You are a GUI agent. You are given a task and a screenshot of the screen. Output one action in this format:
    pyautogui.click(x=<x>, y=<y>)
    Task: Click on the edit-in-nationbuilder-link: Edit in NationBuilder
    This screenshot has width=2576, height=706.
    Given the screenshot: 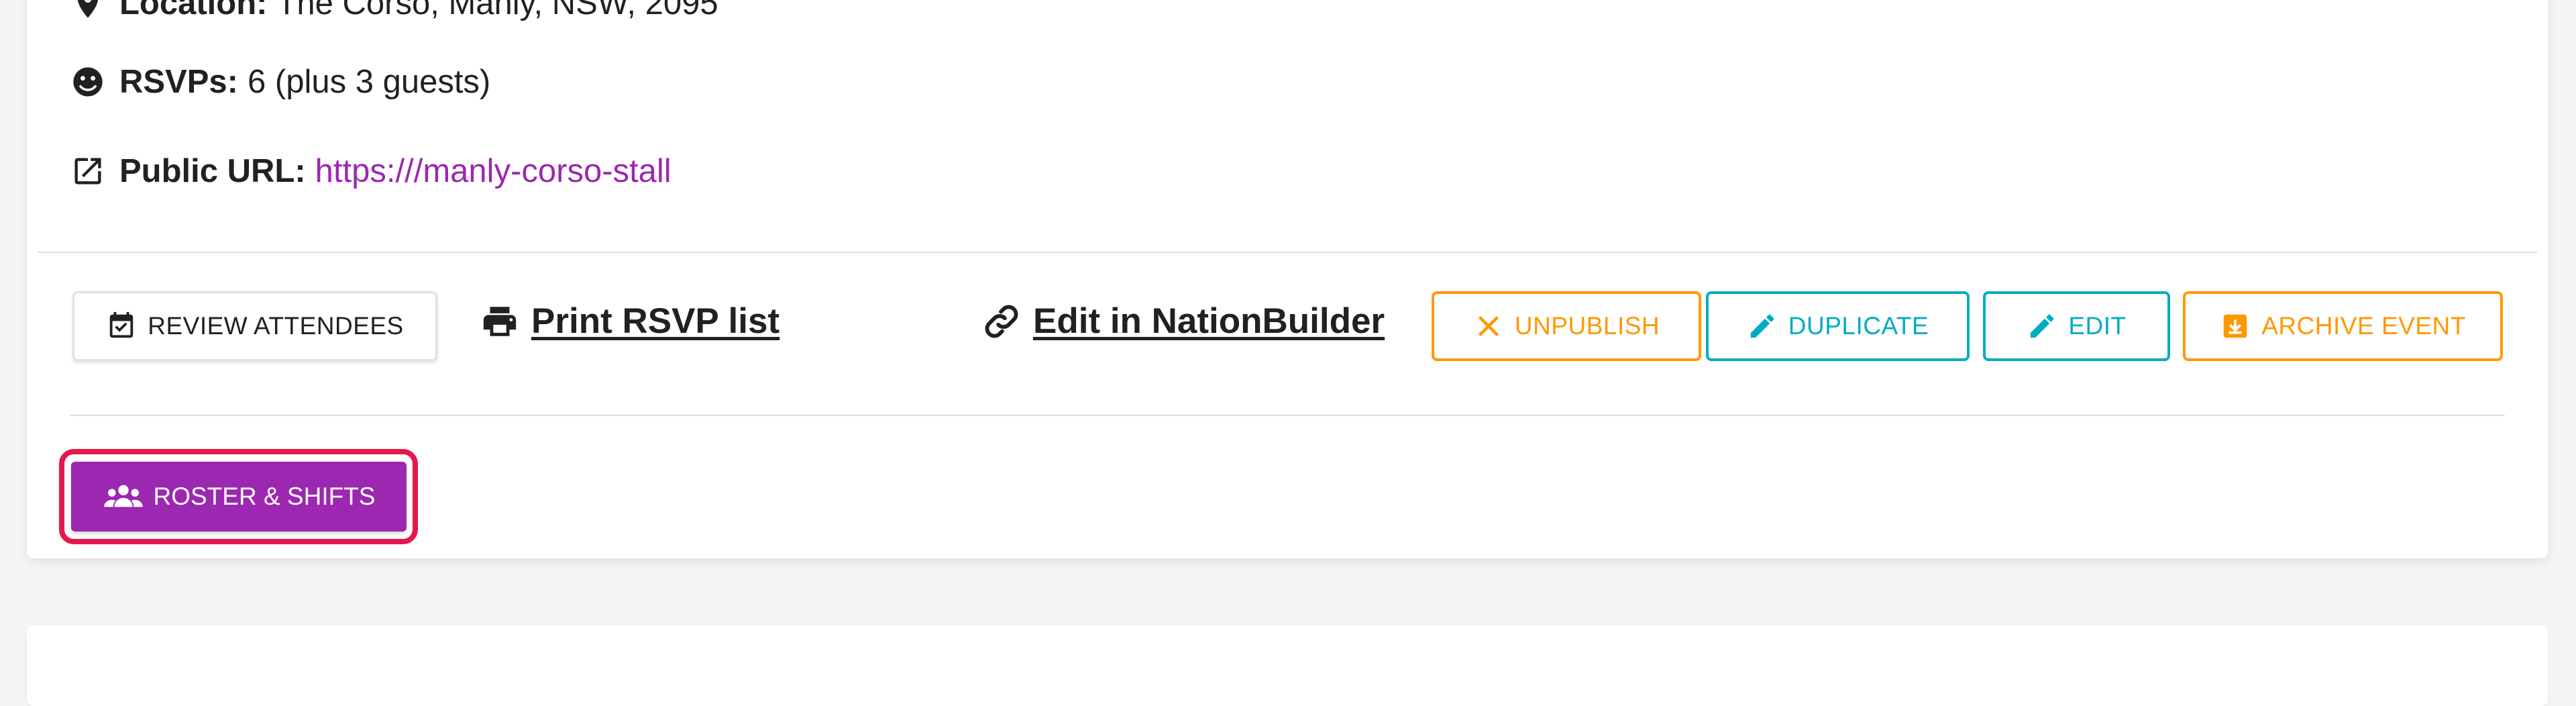 What is the action you would take?
    pyautogui.click(x=1183, y=322)
    